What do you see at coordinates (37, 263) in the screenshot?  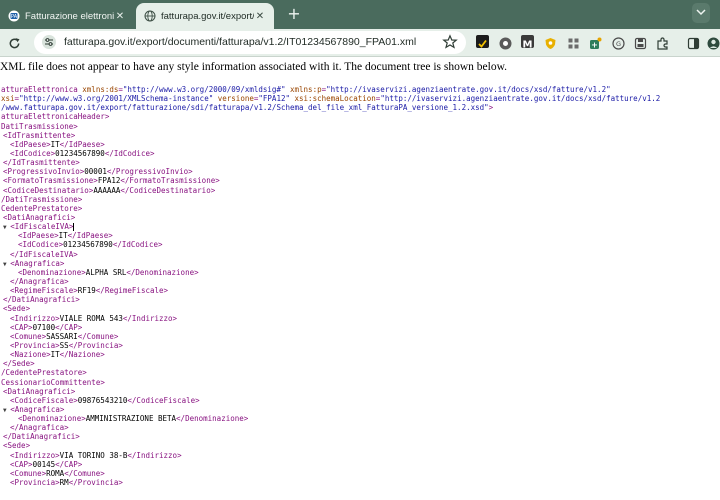 I see `xml-tag: <Anagrafica>` at bounding box center [37, 263].